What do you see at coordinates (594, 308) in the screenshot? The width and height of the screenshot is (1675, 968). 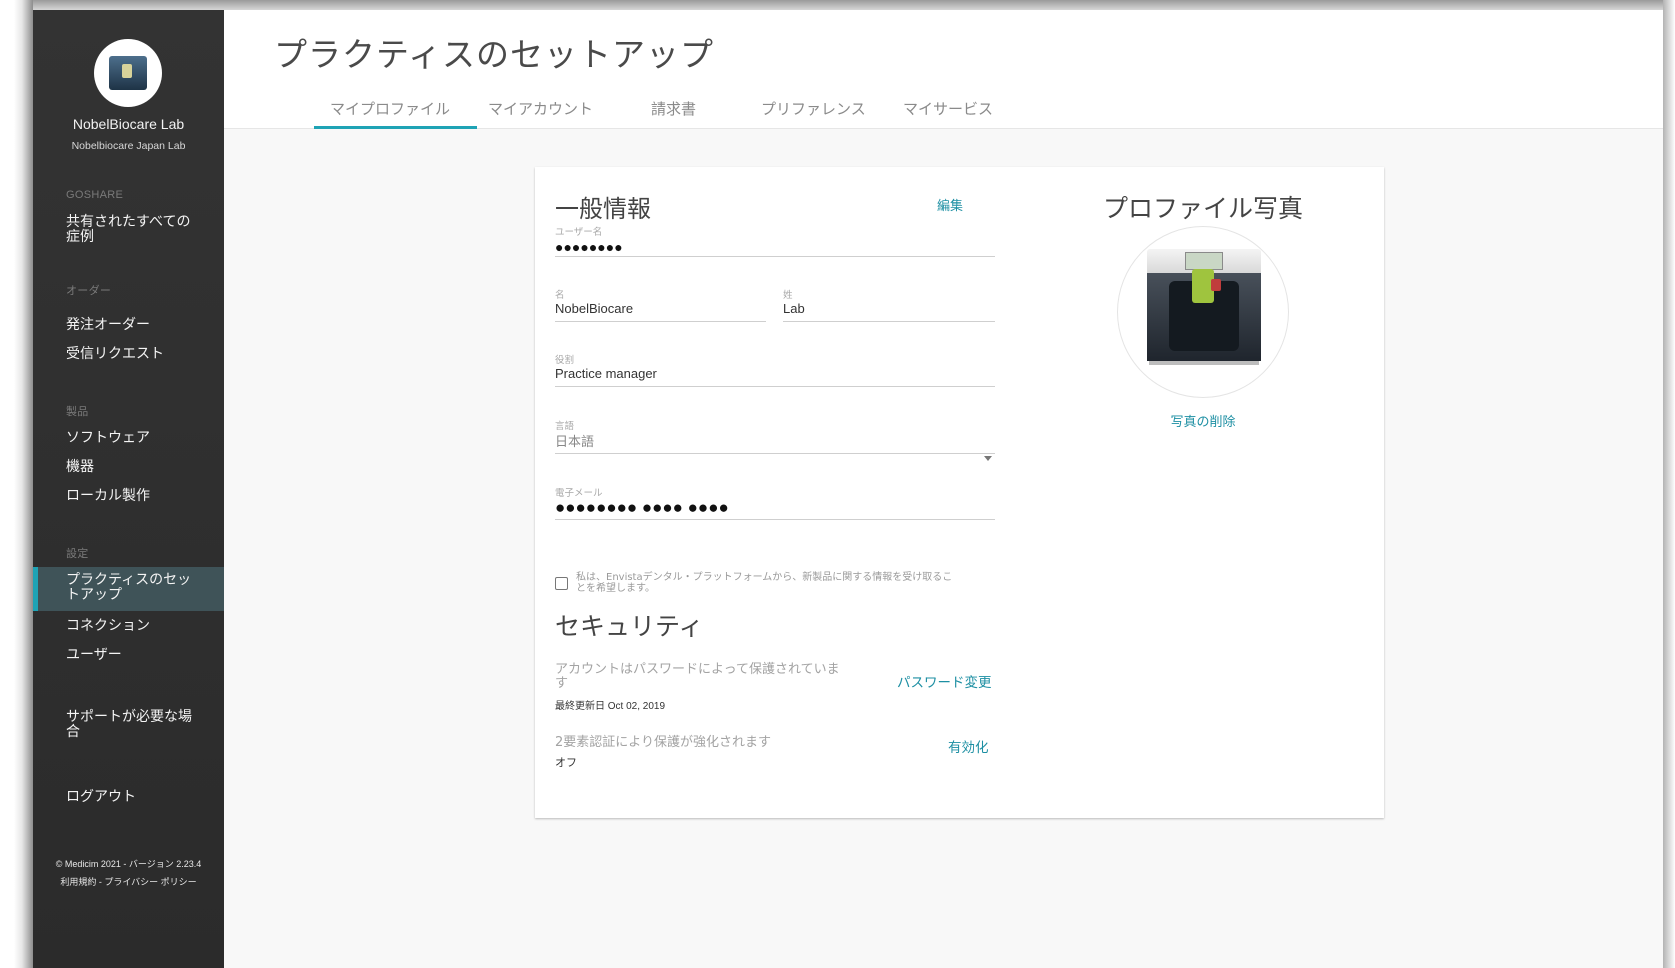 I see `first-name-field: NobelBiocare` at bounding box center [594, 308].